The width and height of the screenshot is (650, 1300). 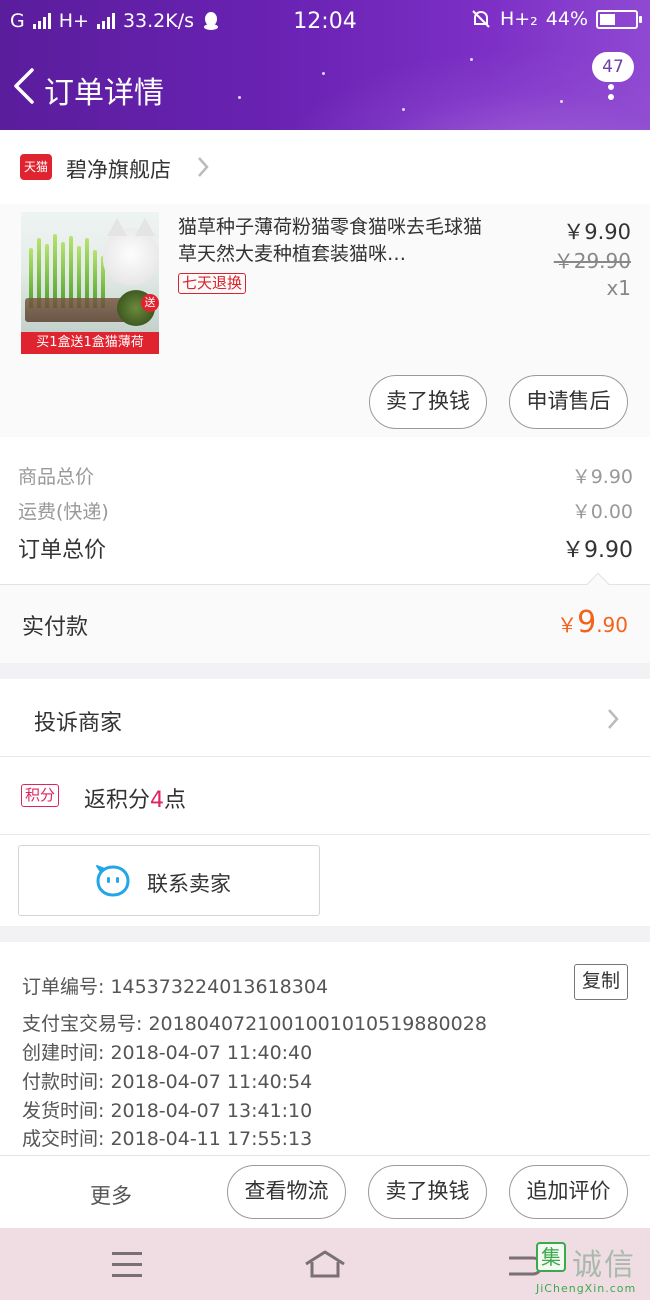 What do you see at coordinates (325, 796) in the screenshot?
I see `points-row: 积分 返积分4点` at bounding box center [325, 796].